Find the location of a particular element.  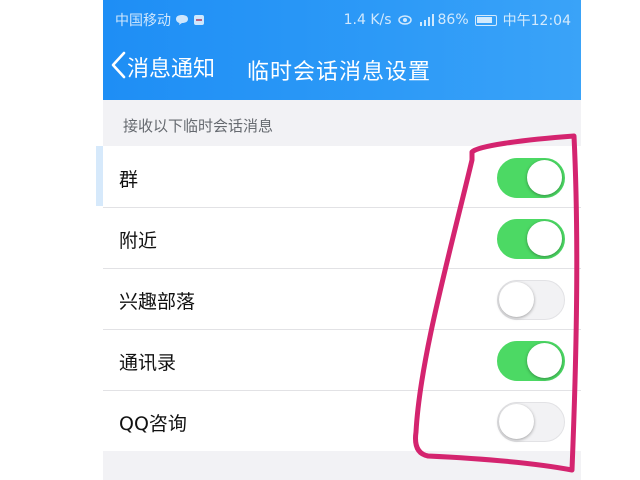

toggle-switch-nearby is located at coordinates (531, 239).